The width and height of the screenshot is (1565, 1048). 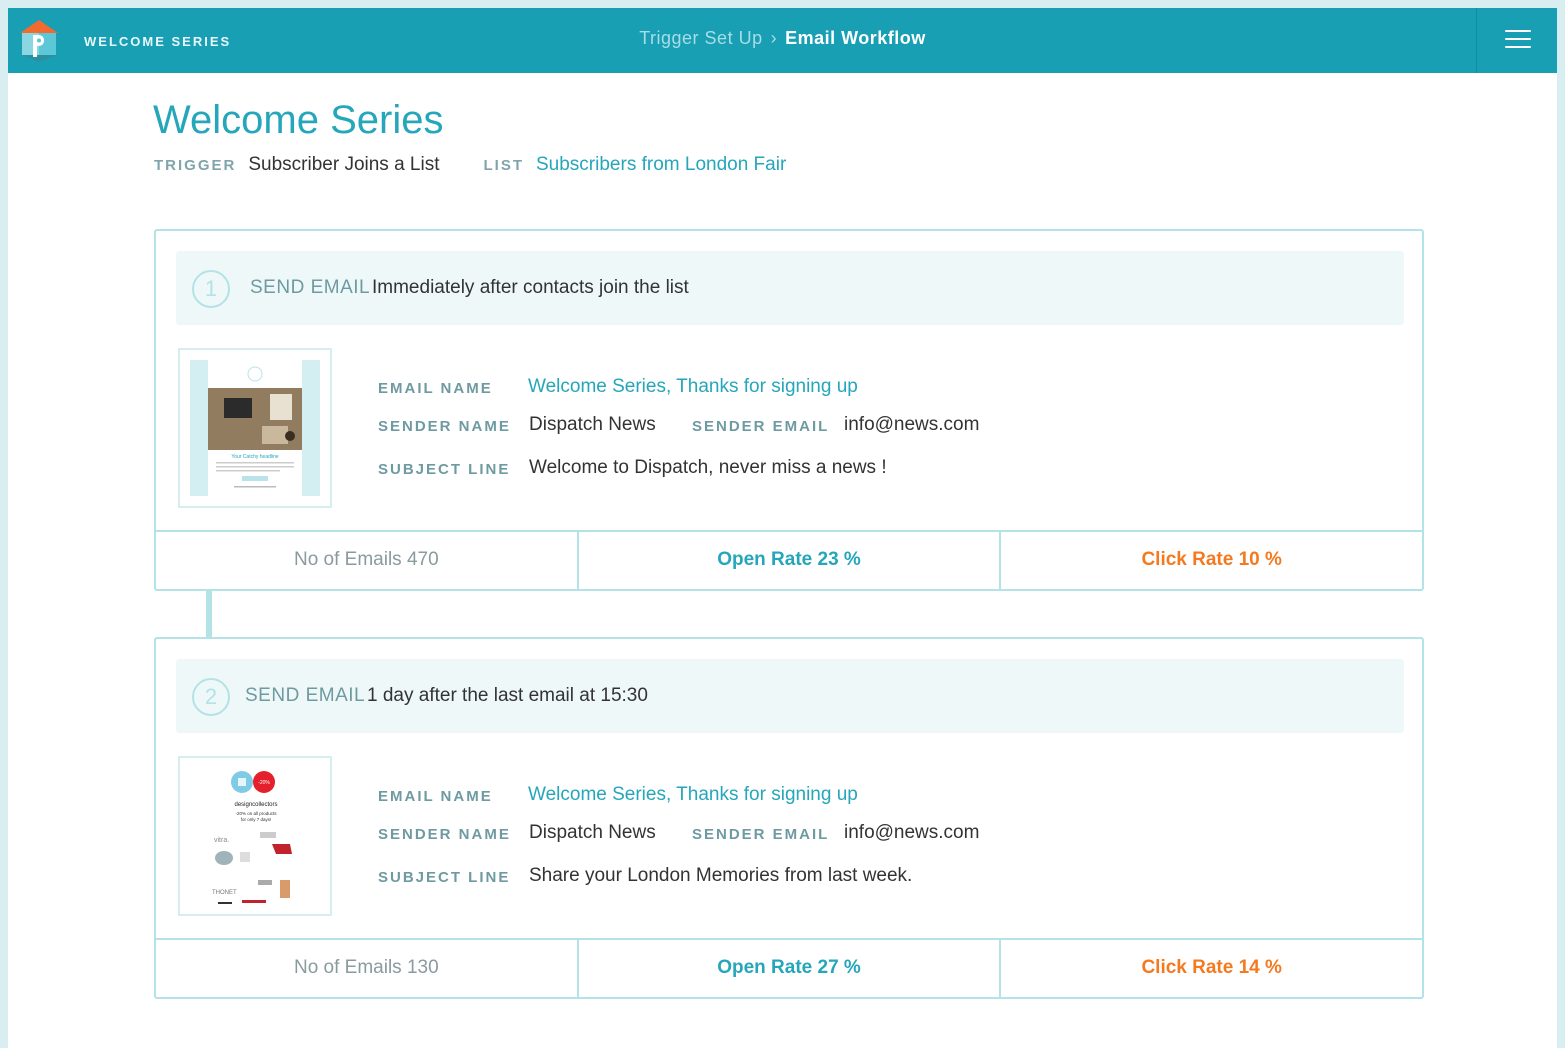 What do you see at coordinates (700, 38) in the screenshot?
I see `breadcrumb-trigger-setup: Trigger Set Up` at bounding box center [700, 38].